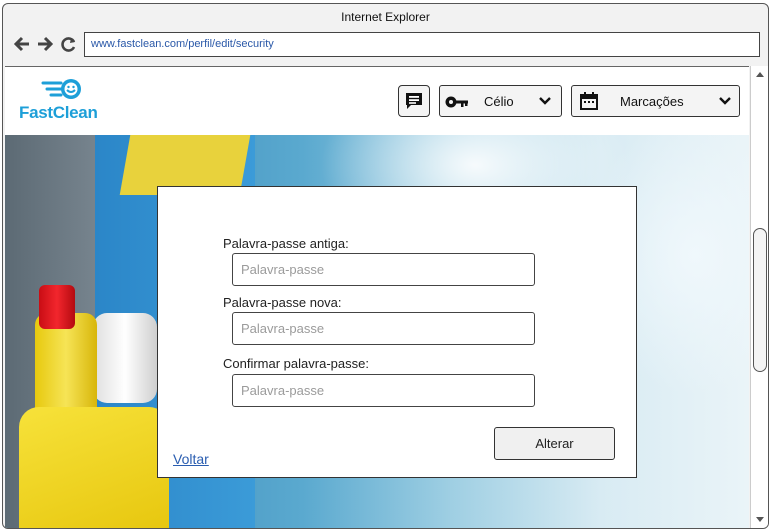 The image size is (772, 532). Describe the element at coordinates (61, 89) in the screenshot. I see `logo-mark-icon` at that location.